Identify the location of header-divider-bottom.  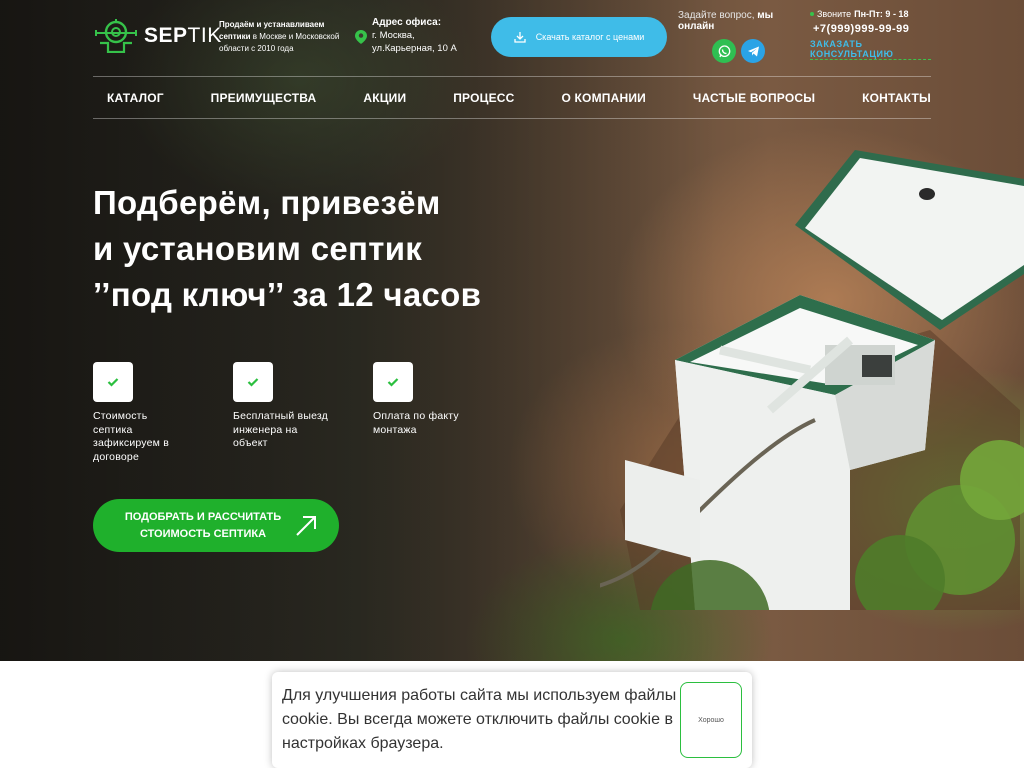
(512, 118).